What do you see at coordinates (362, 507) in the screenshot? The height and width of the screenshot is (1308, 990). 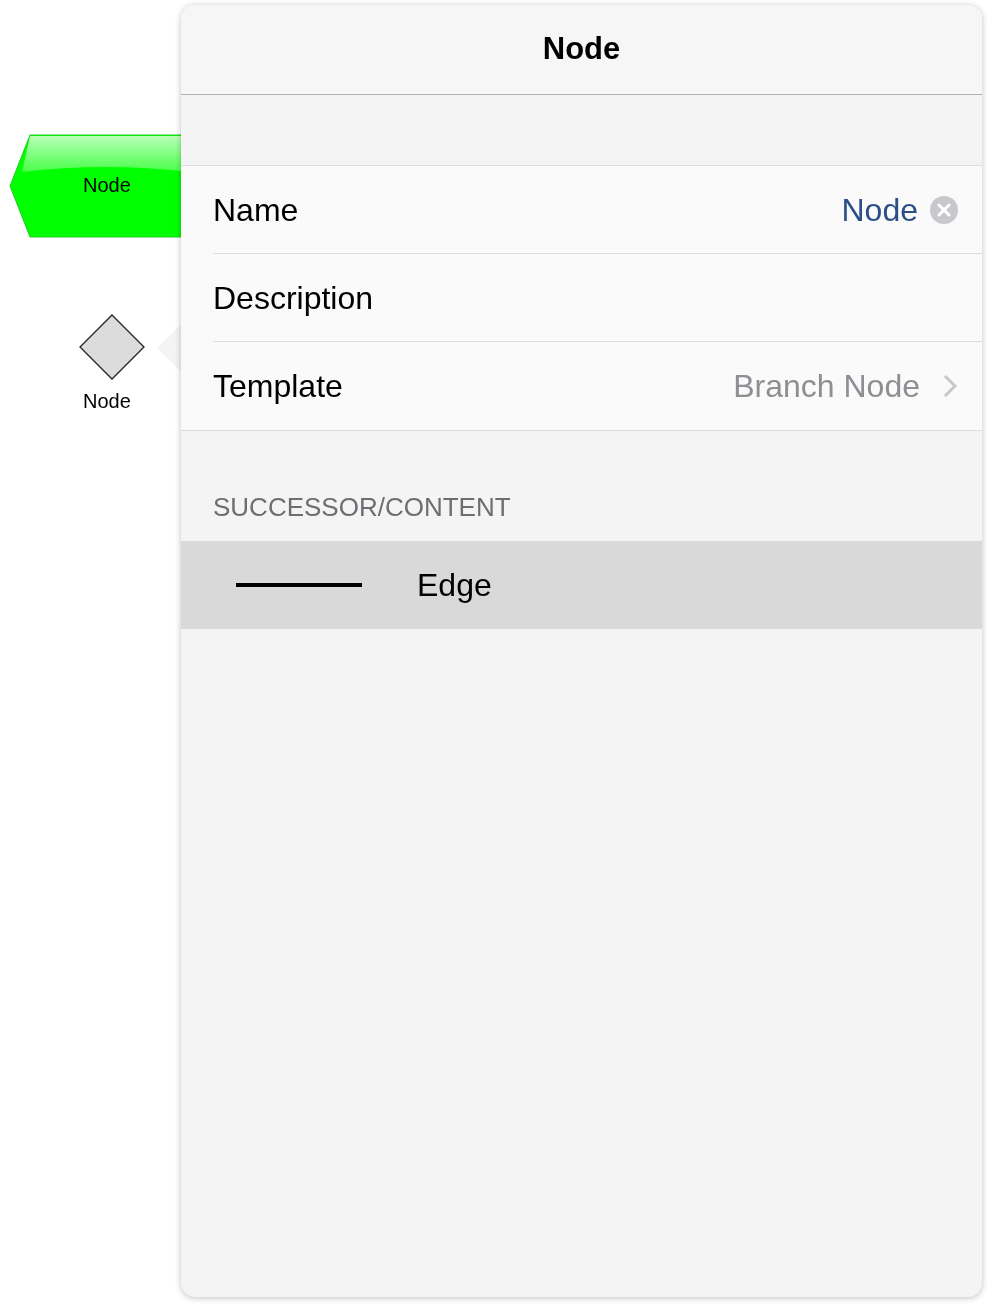 I see `section-header: SUCCESSOR/CONTENT` at bounding box center [362, 507].